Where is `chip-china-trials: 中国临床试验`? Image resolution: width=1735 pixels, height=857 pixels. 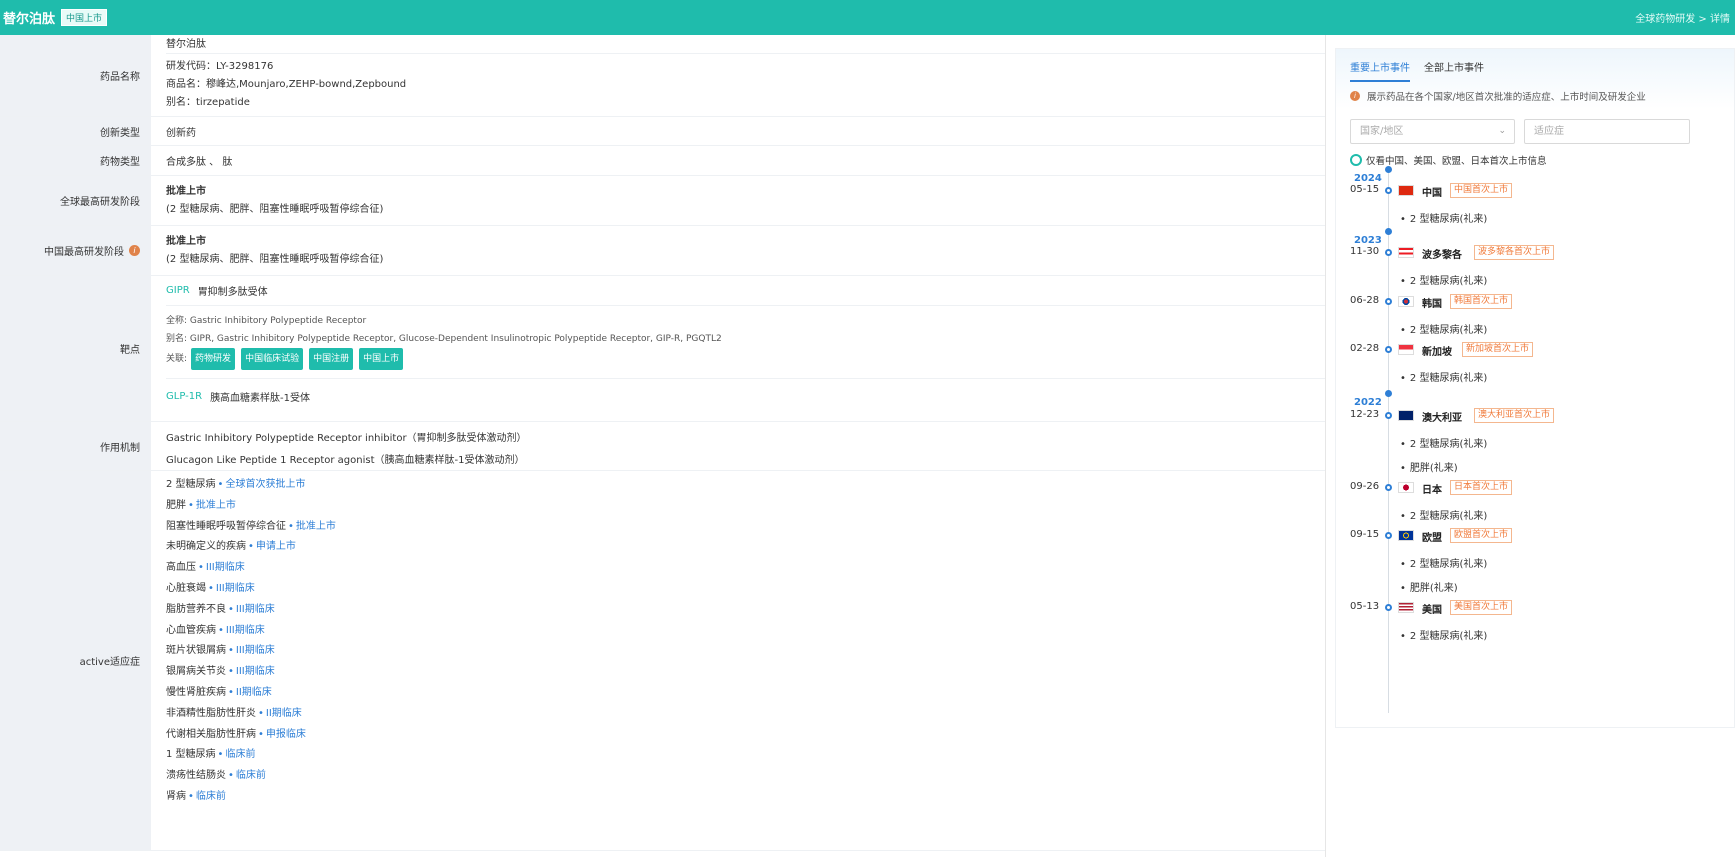 chip-china-trials: 中国临床试验 is located at coordinates (272, 359).